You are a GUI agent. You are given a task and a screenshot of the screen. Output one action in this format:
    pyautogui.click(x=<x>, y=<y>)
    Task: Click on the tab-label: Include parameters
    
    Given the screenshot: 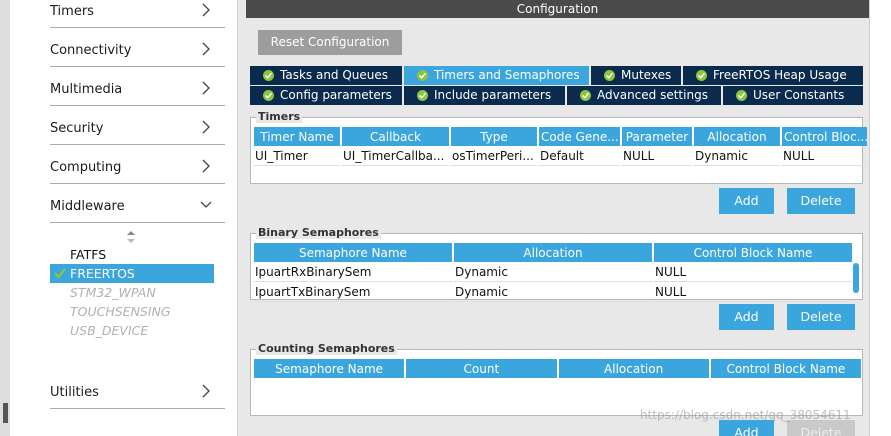 What is the action you would take?
    pyautogui.click(x=493, y=95)
    